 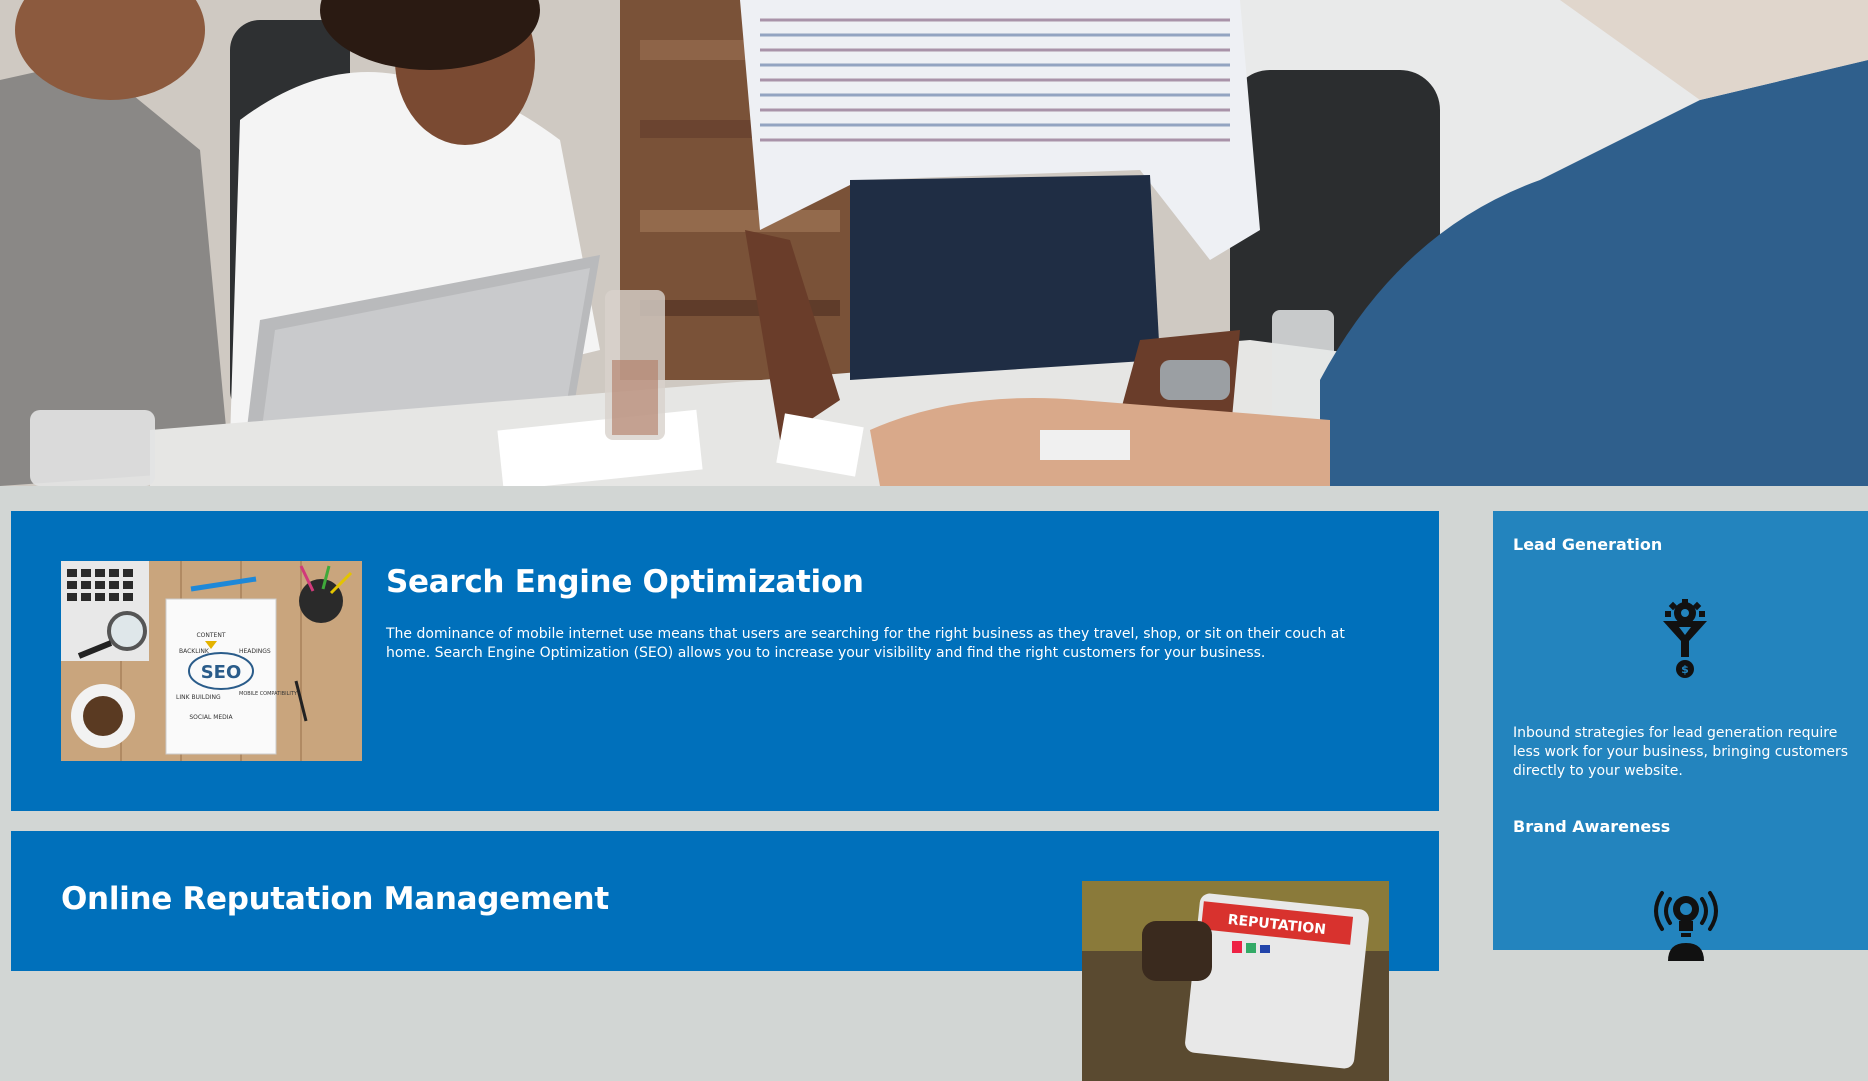 What do you see at coordinates (625, 582) in the screenshot?
I see `seo-title: Search Engine Optimization` at bounding box center [625, 582].